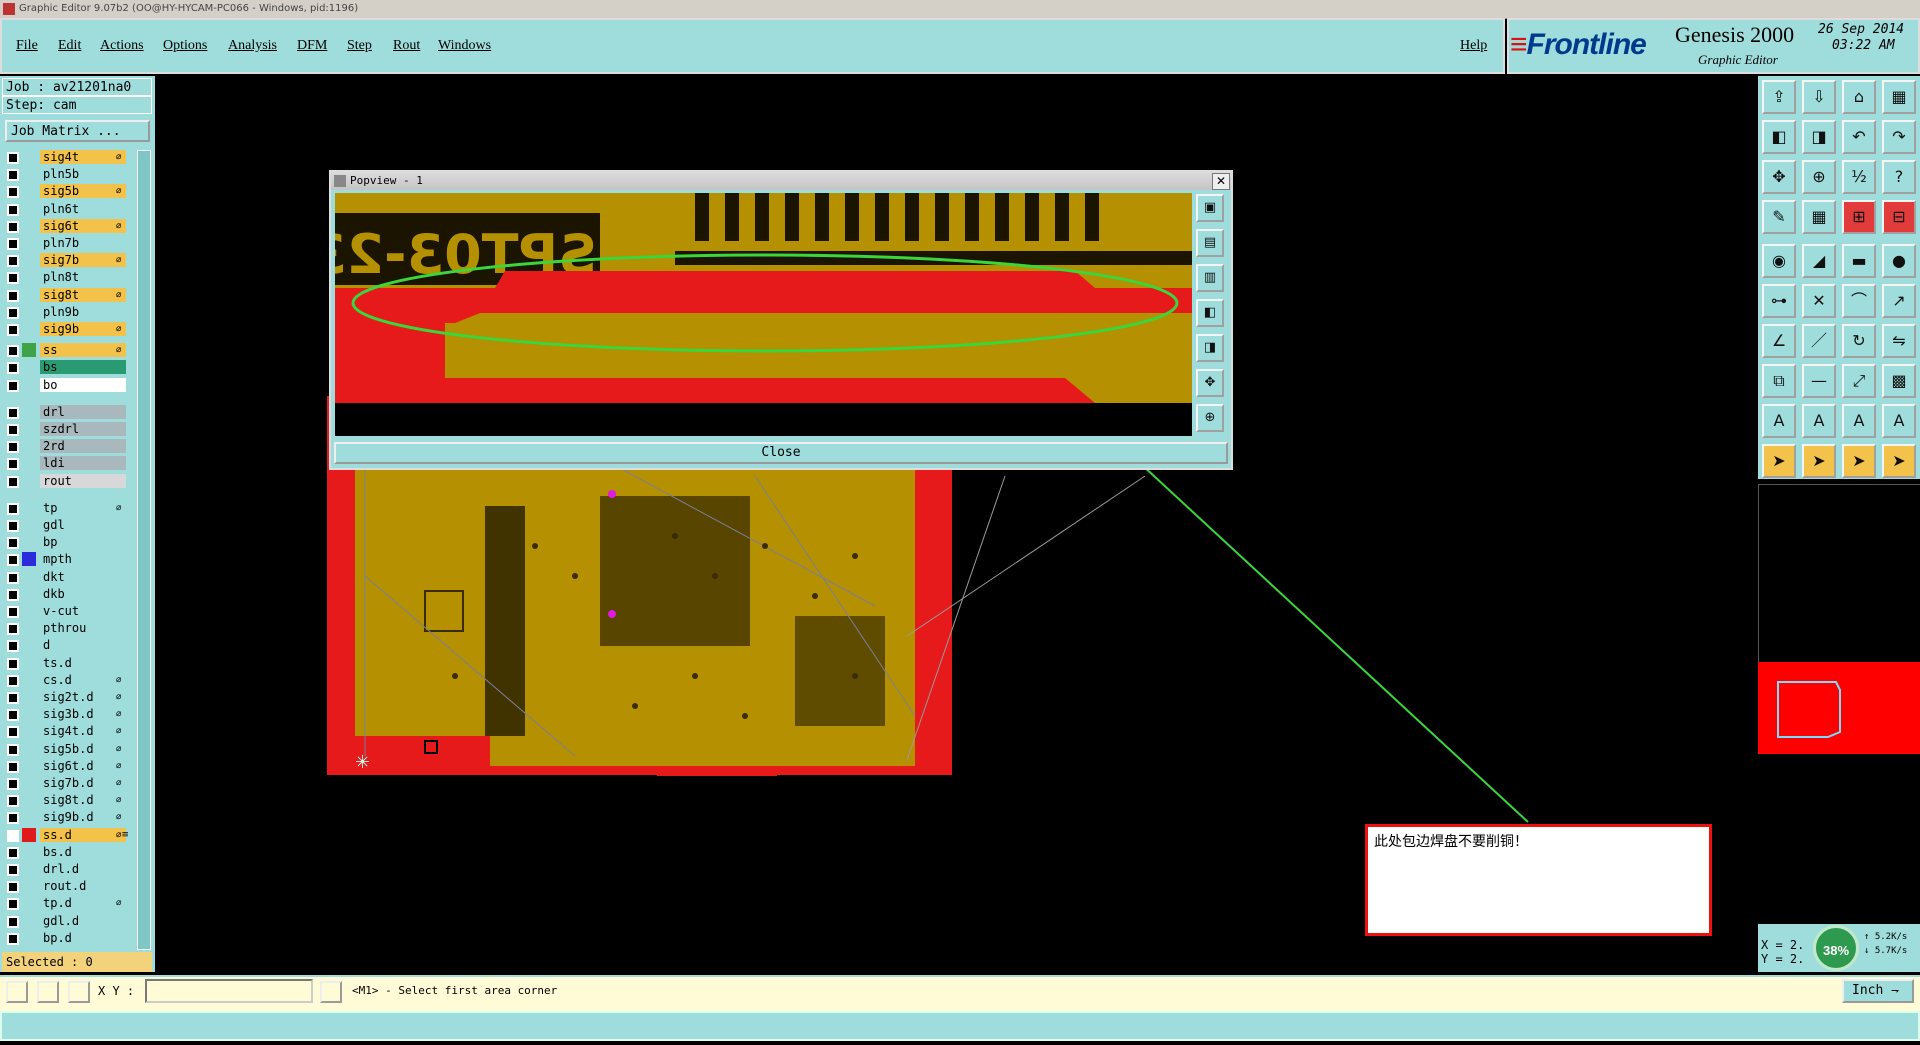  I want to click on layer-name: sig4t.d, so click(83, 731).